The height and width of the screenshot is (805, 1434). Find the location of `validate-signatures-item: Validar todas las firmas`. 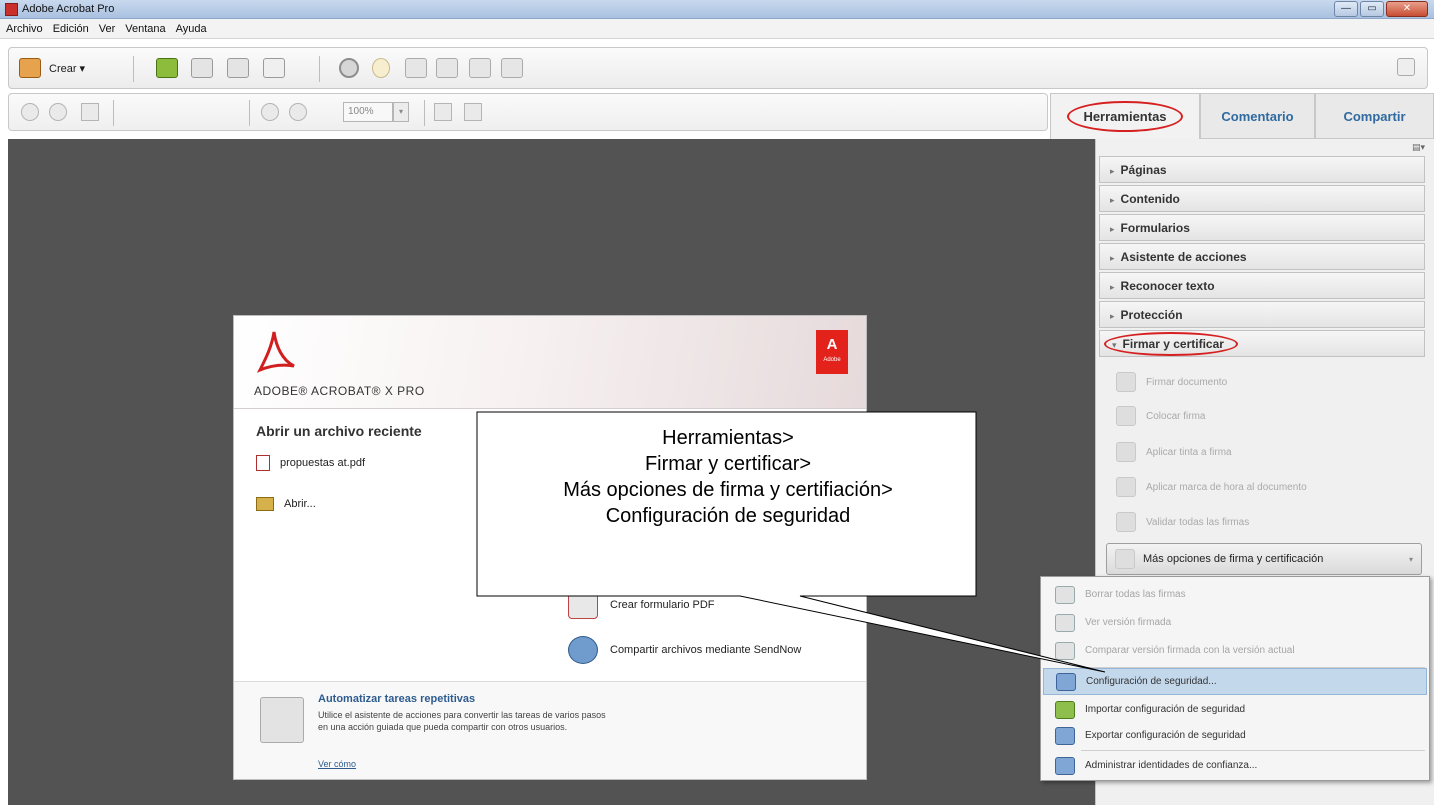

validate-signatures-item: Validar todas las firmas is located at coordinates (1182, 522).